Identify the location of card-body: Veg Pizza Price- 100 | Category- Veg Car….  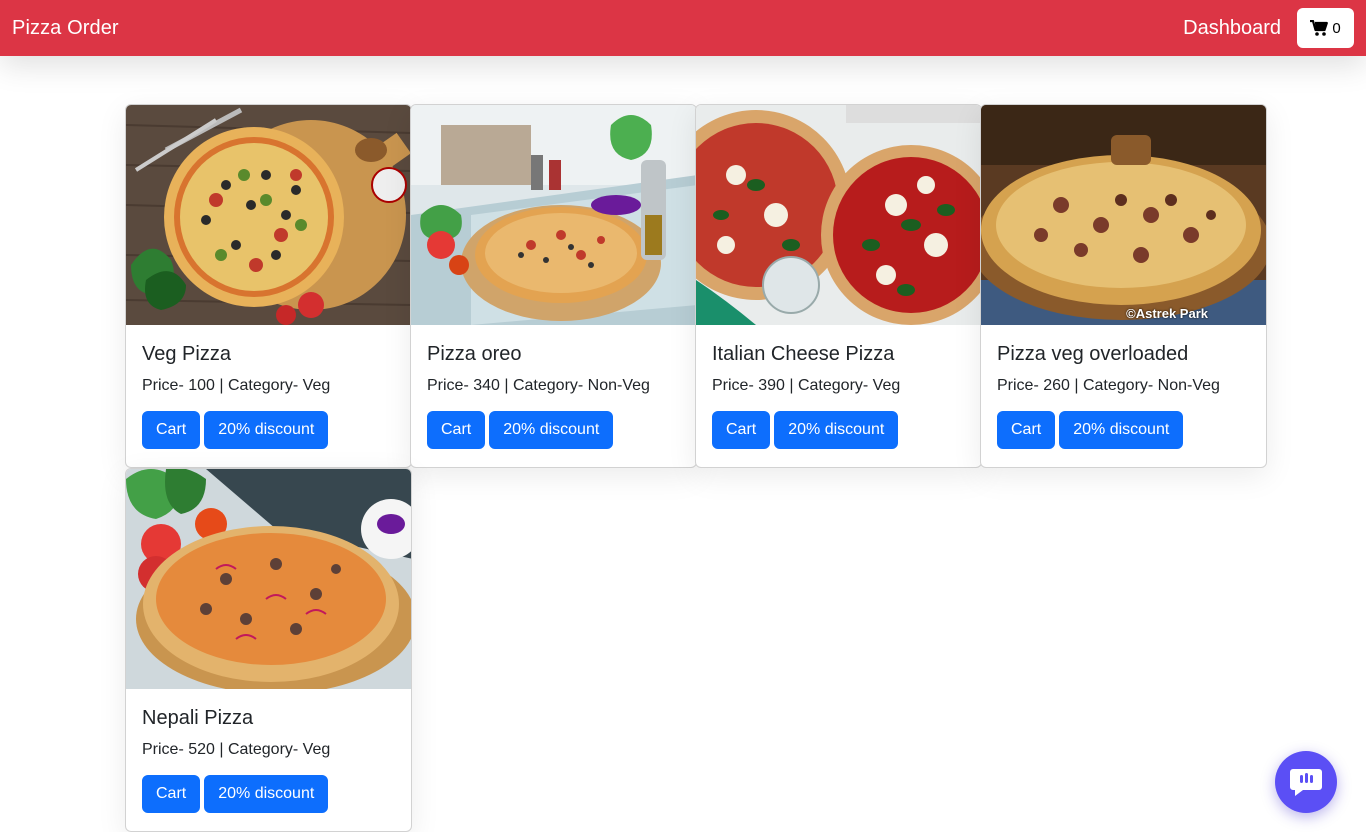
(268, 387).